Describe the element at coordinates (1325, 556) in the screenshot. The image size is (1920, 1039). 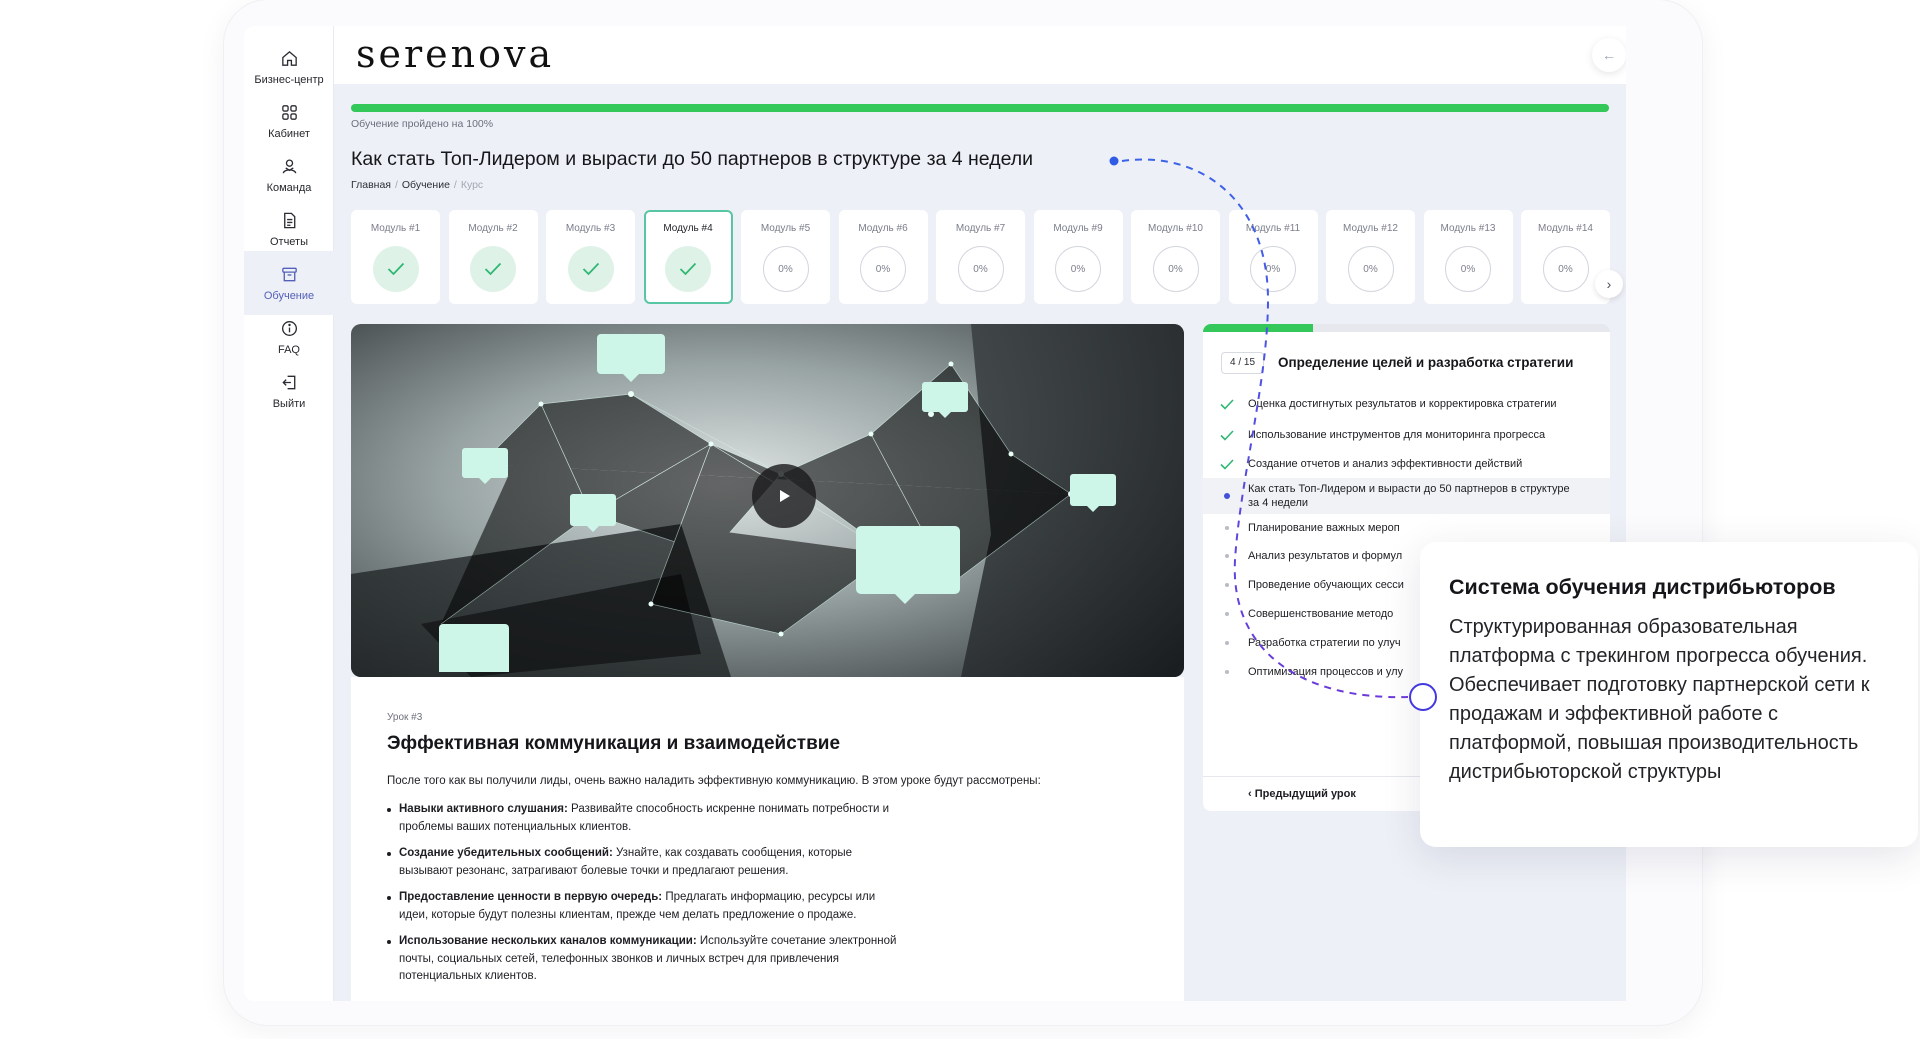
I see `lesson-list-label: Анализ результатов и формул` at that location.